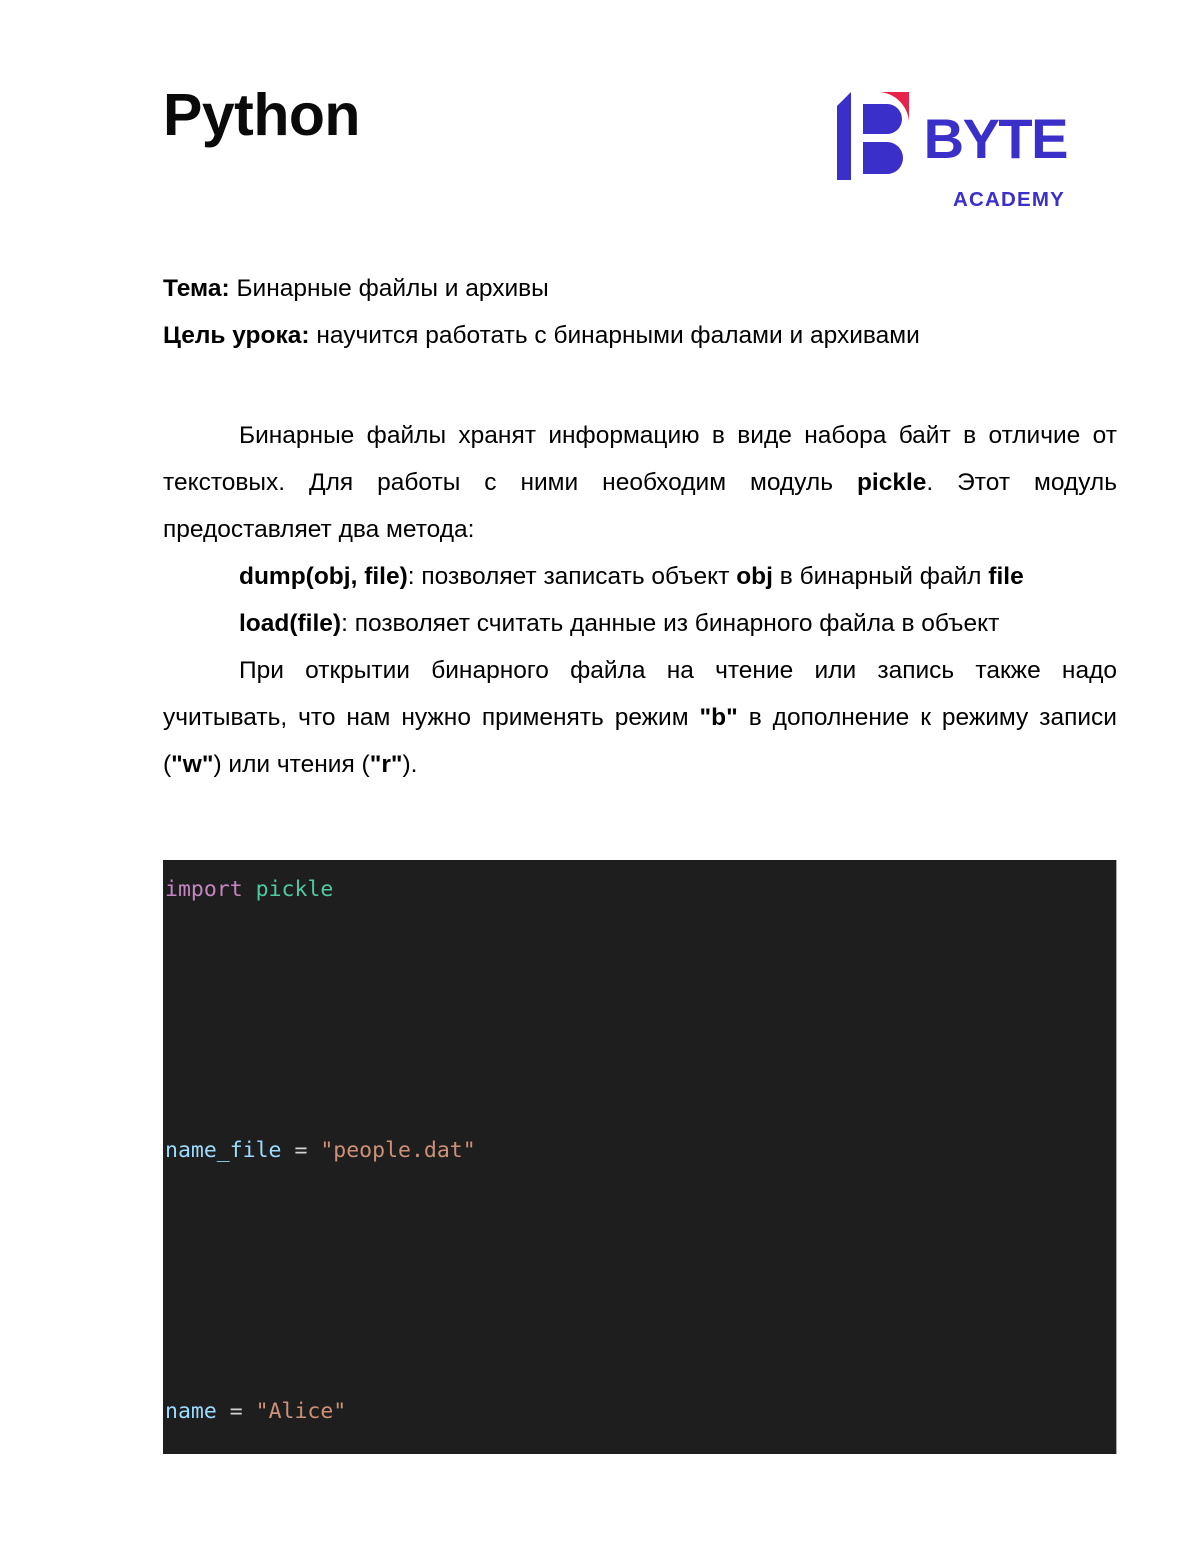 This screenshot has width=1200, height=1553. Describe the element at coordinates (1006, 576) in the screenshot. I see `dump-file-arg: file` at that location.